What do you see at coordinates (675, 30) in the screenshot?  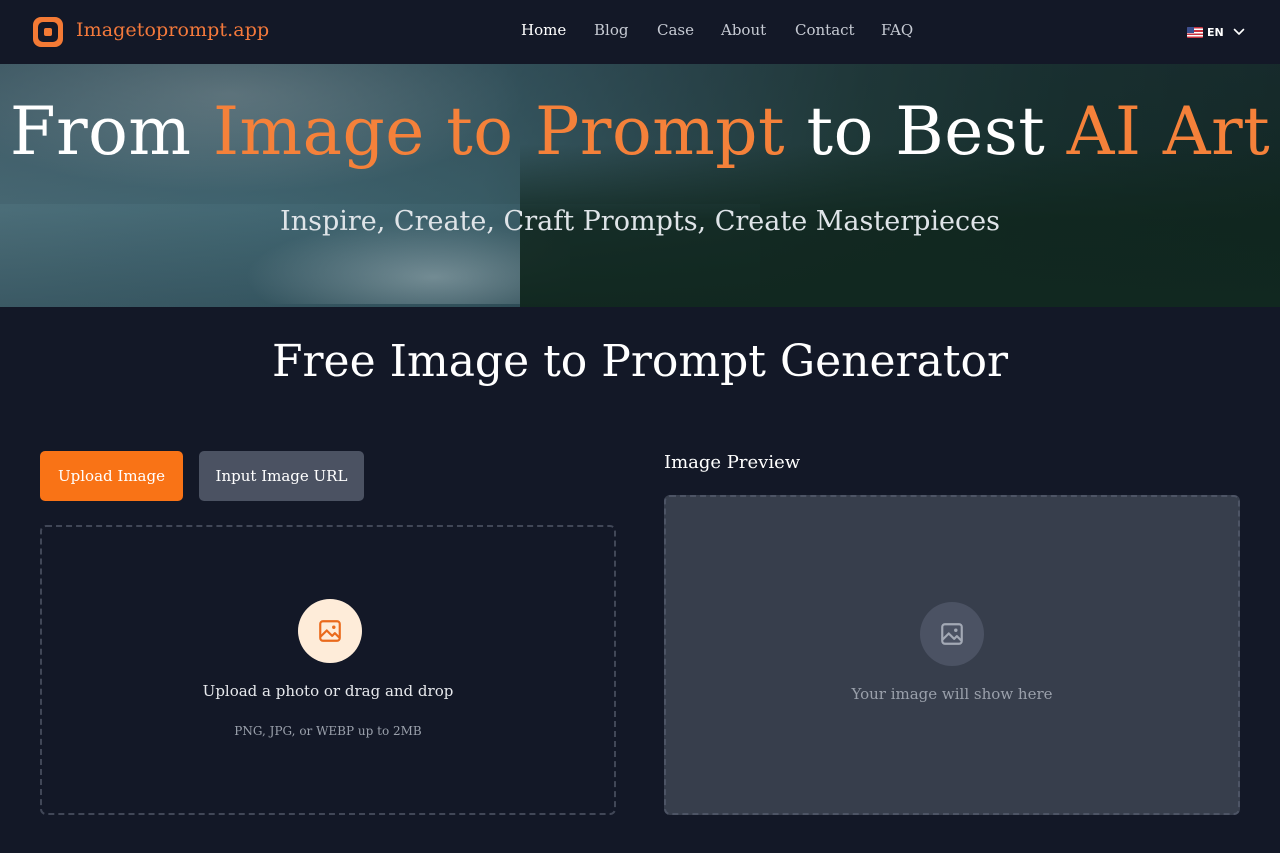 I see `nav-item-case: Case` at bounding box center [675, 30].